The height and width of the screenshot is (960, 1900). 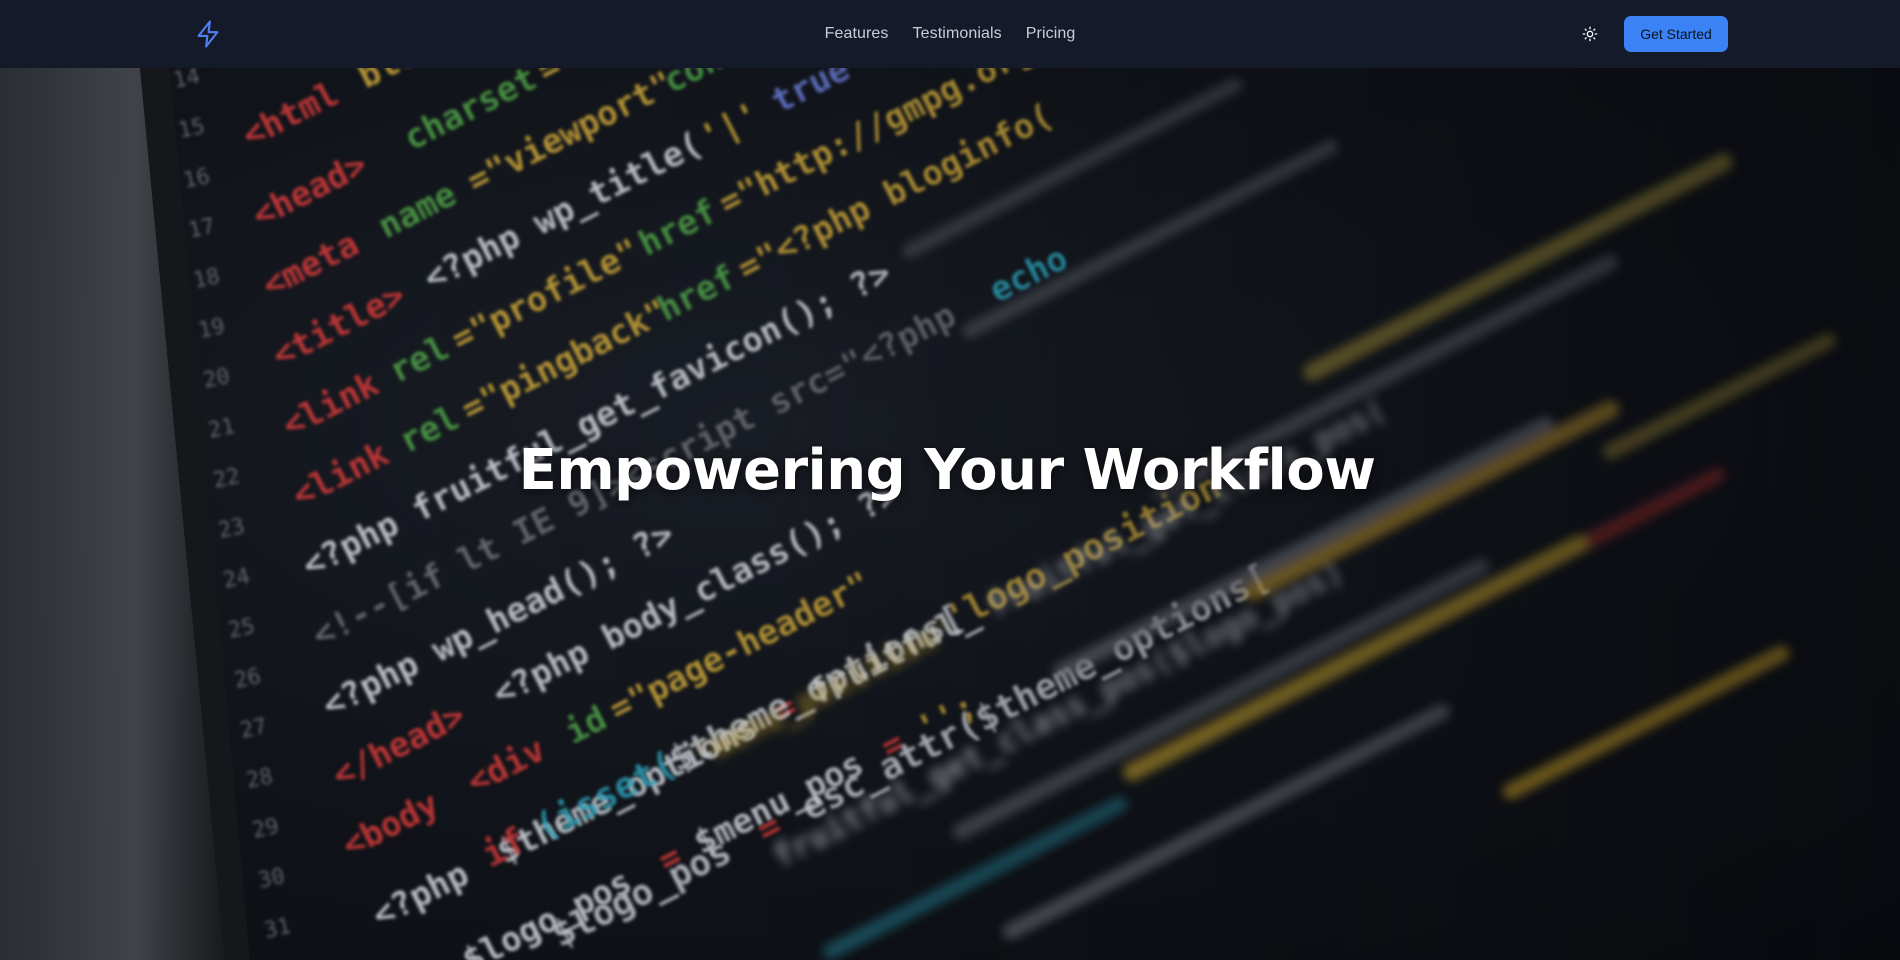 I want to click on nav-link-testimonials: Testimonials, so click(x=957, y=34).